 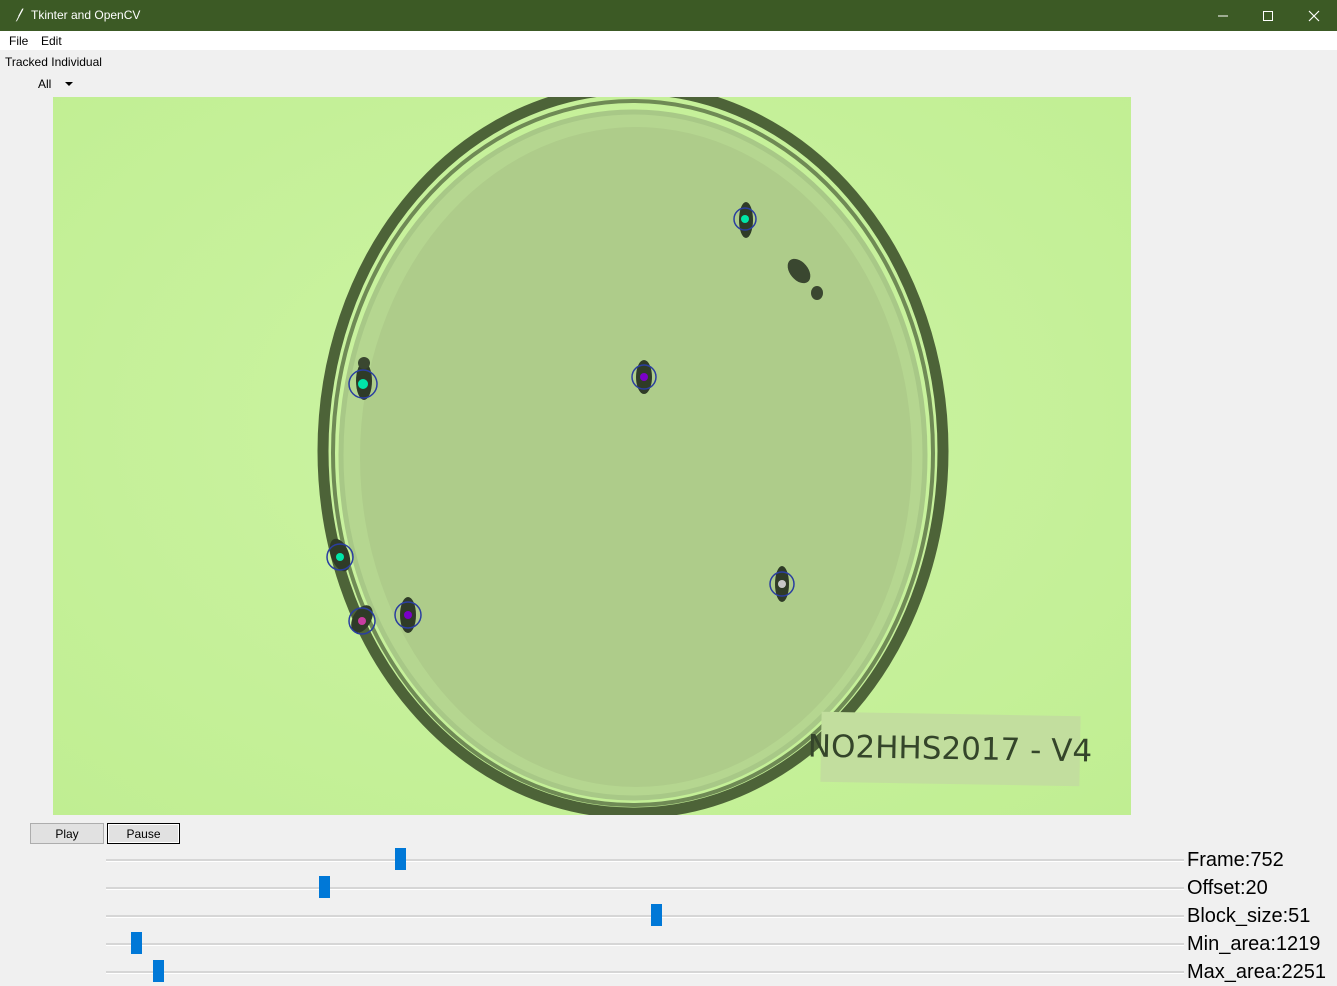 I want to click on close-icon, so click(x=1314, y=15).